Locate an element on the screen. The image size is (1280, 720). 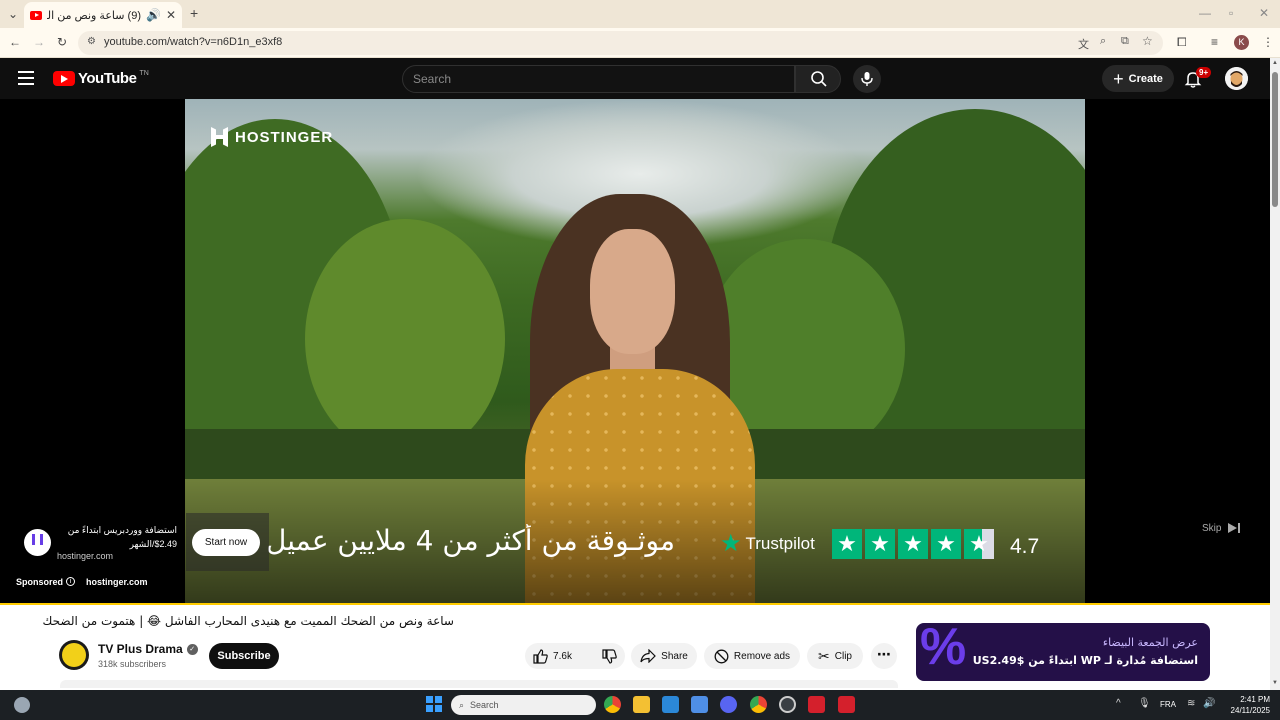
create-button: + Create is located at coordinates (1138, 78).